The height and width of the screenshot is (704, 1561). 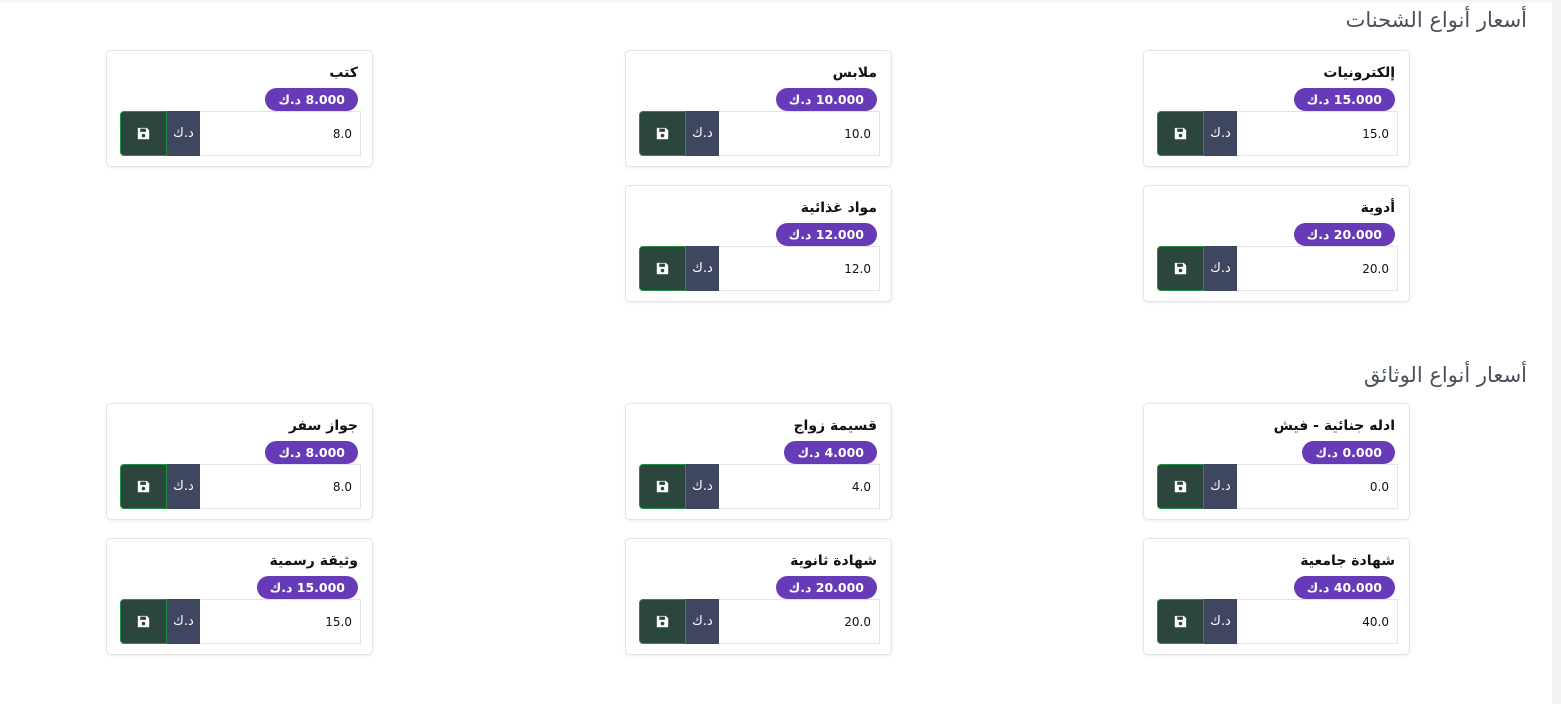 What do you see at coordinates (1276, 596) in the screenshot?
I see `price-card: شهادة جامعية 40.000 د.ك د.ك` at bounding box center [1276, 596].